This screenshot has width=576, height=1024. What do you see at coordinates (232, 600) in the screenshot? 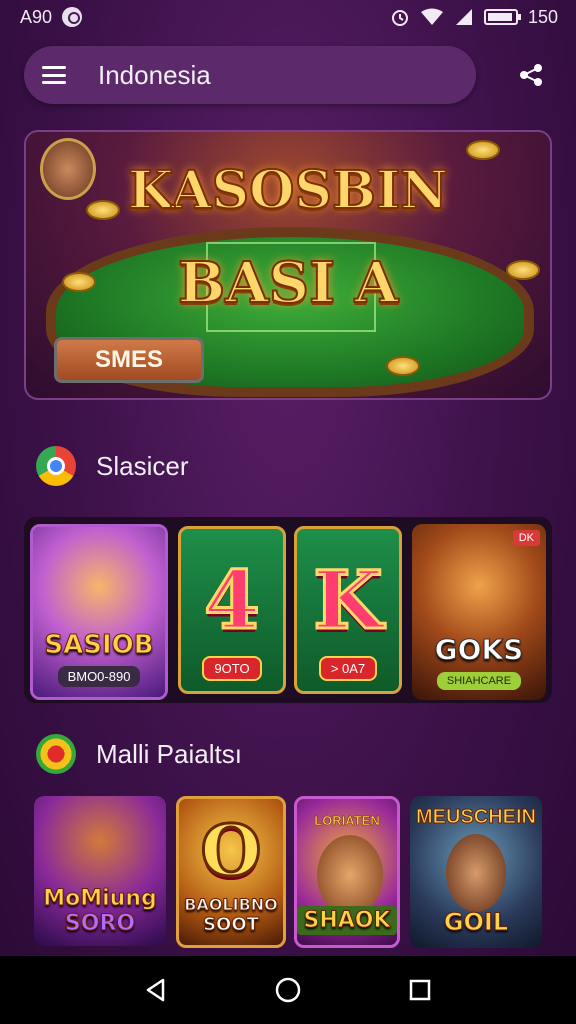
I see `four-card-icon: 4` at bounding box center [232, 600].